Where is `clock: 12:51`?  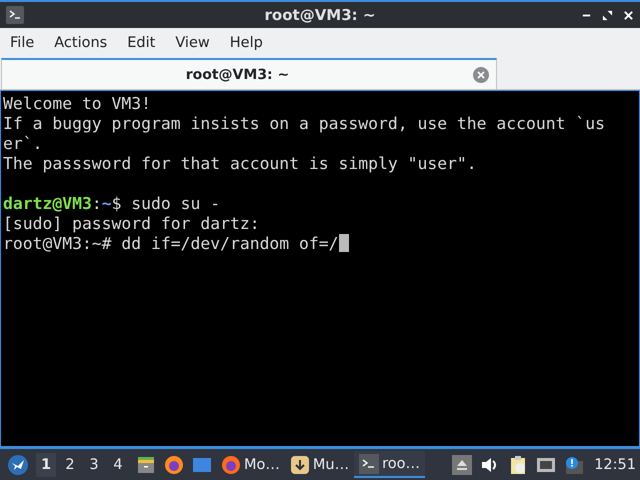 clock: 12:51 is located at coordinates (615, 464).